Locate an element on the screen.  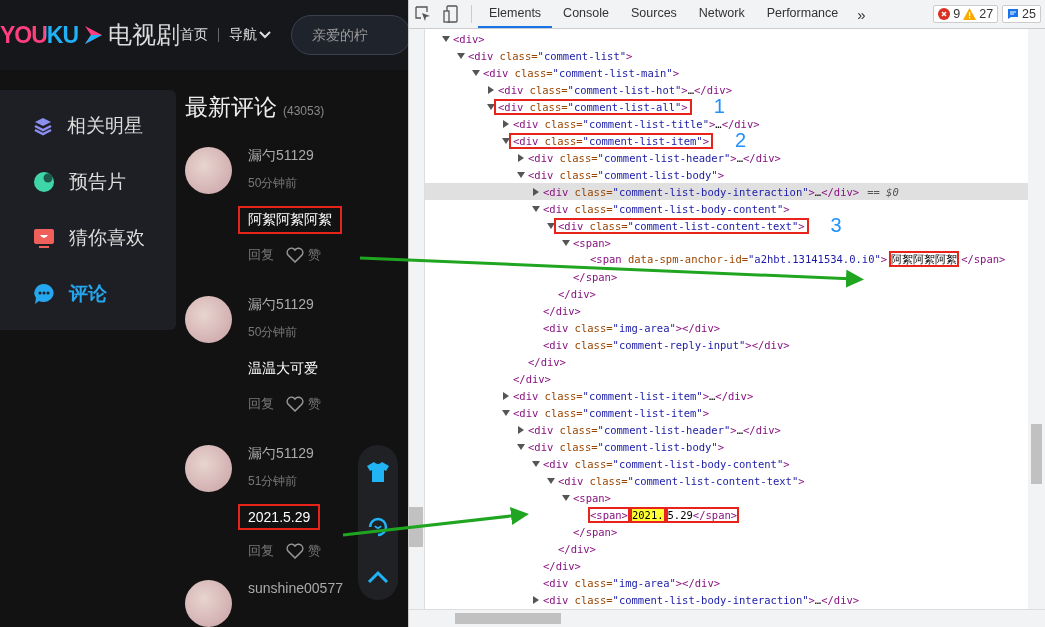
sidebar-item: 相关明星 is located at coordinates (88, 126).